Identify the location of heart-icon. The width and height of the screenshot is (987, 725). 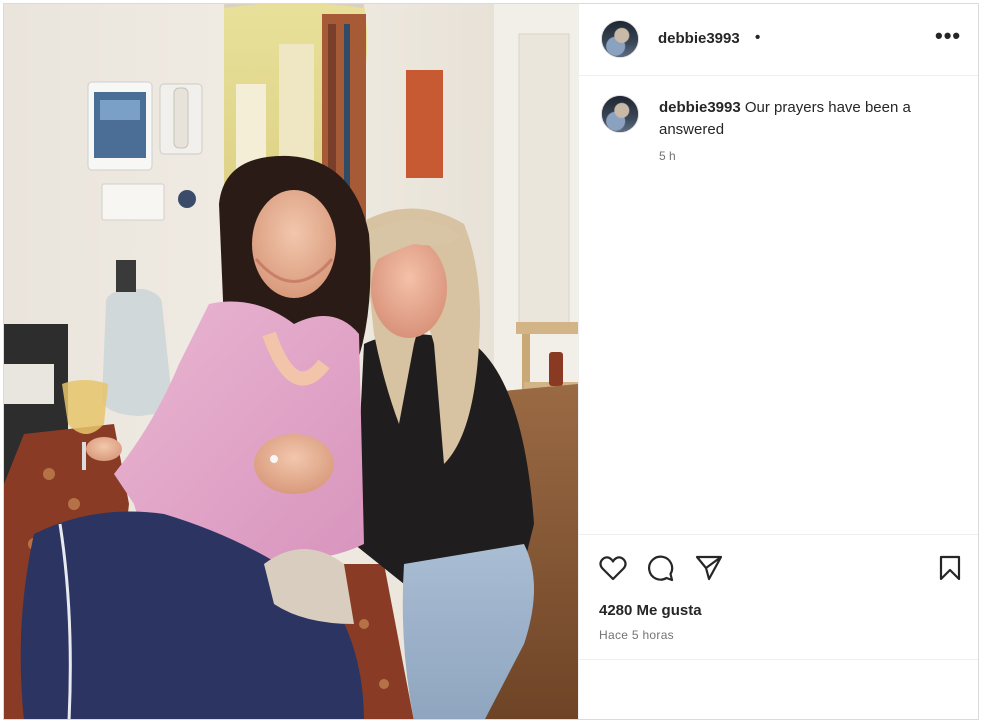
(613, 568).